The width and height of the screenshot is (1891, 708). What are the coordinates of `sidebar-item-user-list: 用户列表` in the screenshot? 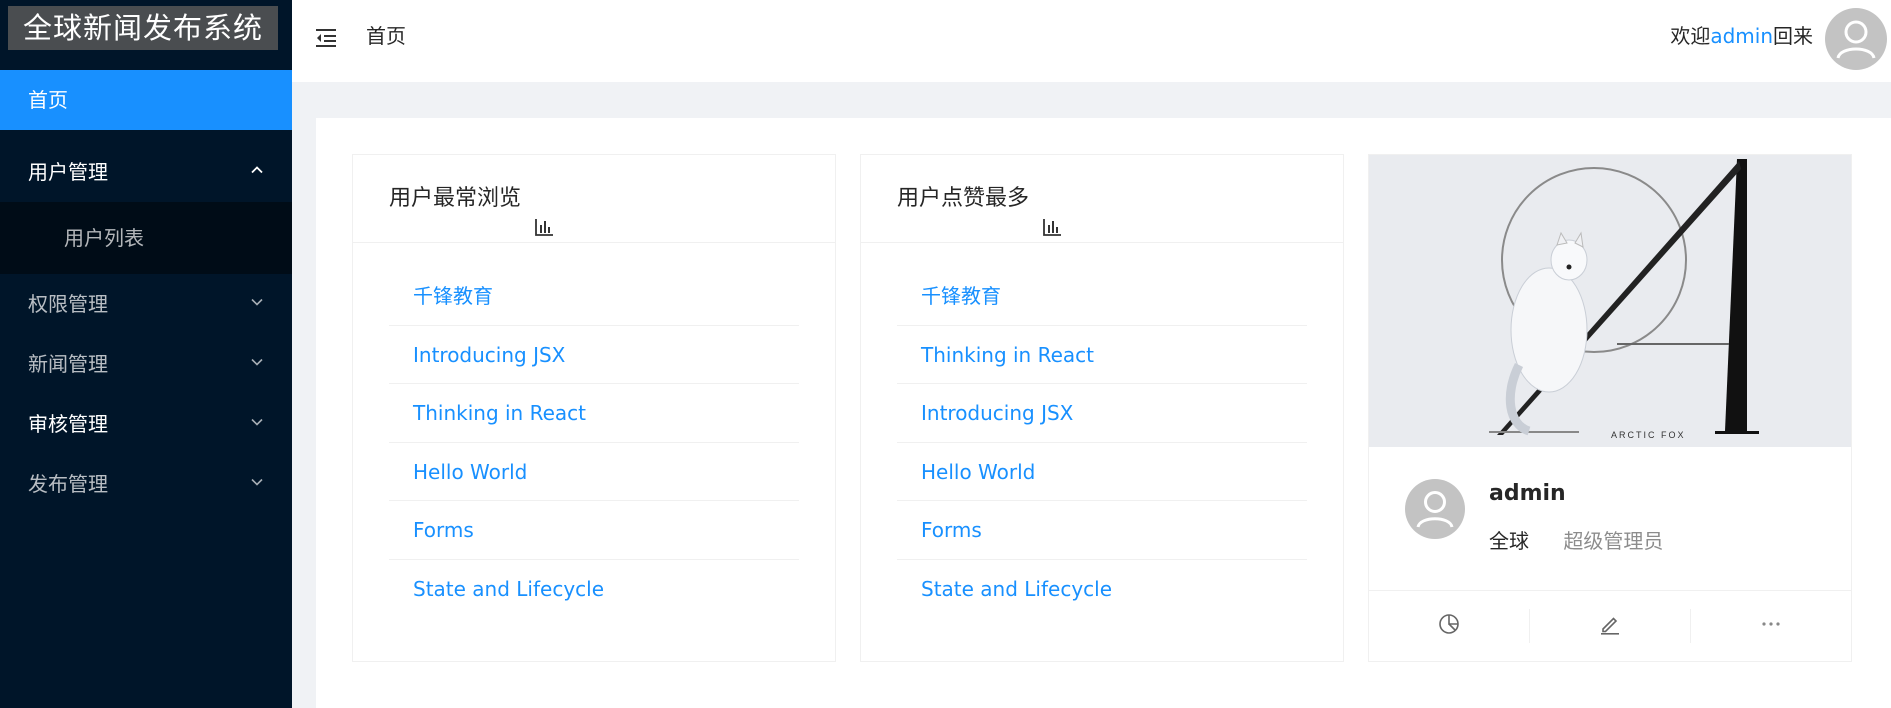 It's located at (146, 238).